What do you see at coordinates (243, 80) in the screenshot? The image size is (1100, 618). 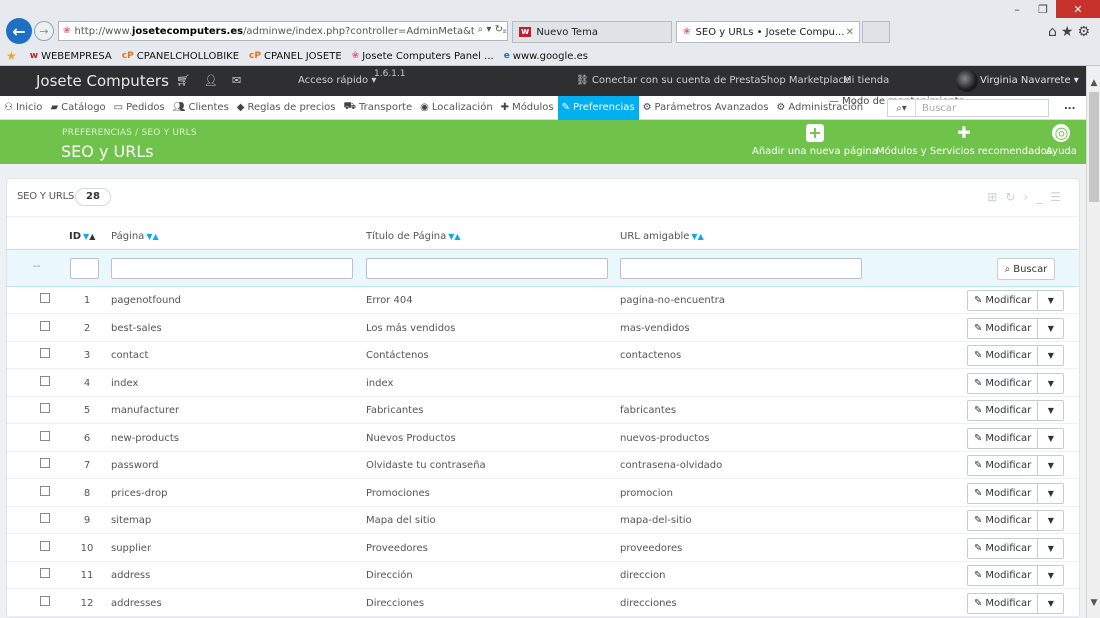 I see `envelope-icon: ✉` at bounding box center [243, 80].